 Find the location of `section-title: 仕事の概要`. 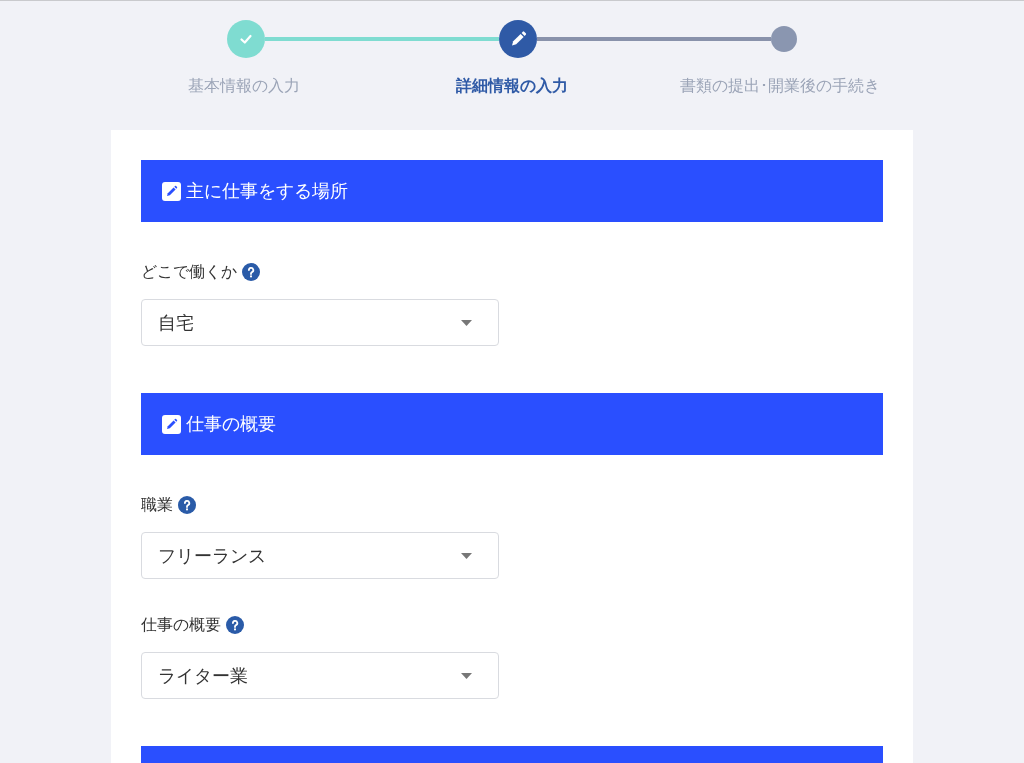

section-title: 仕事の概要 is located at coordinates (231, 424).